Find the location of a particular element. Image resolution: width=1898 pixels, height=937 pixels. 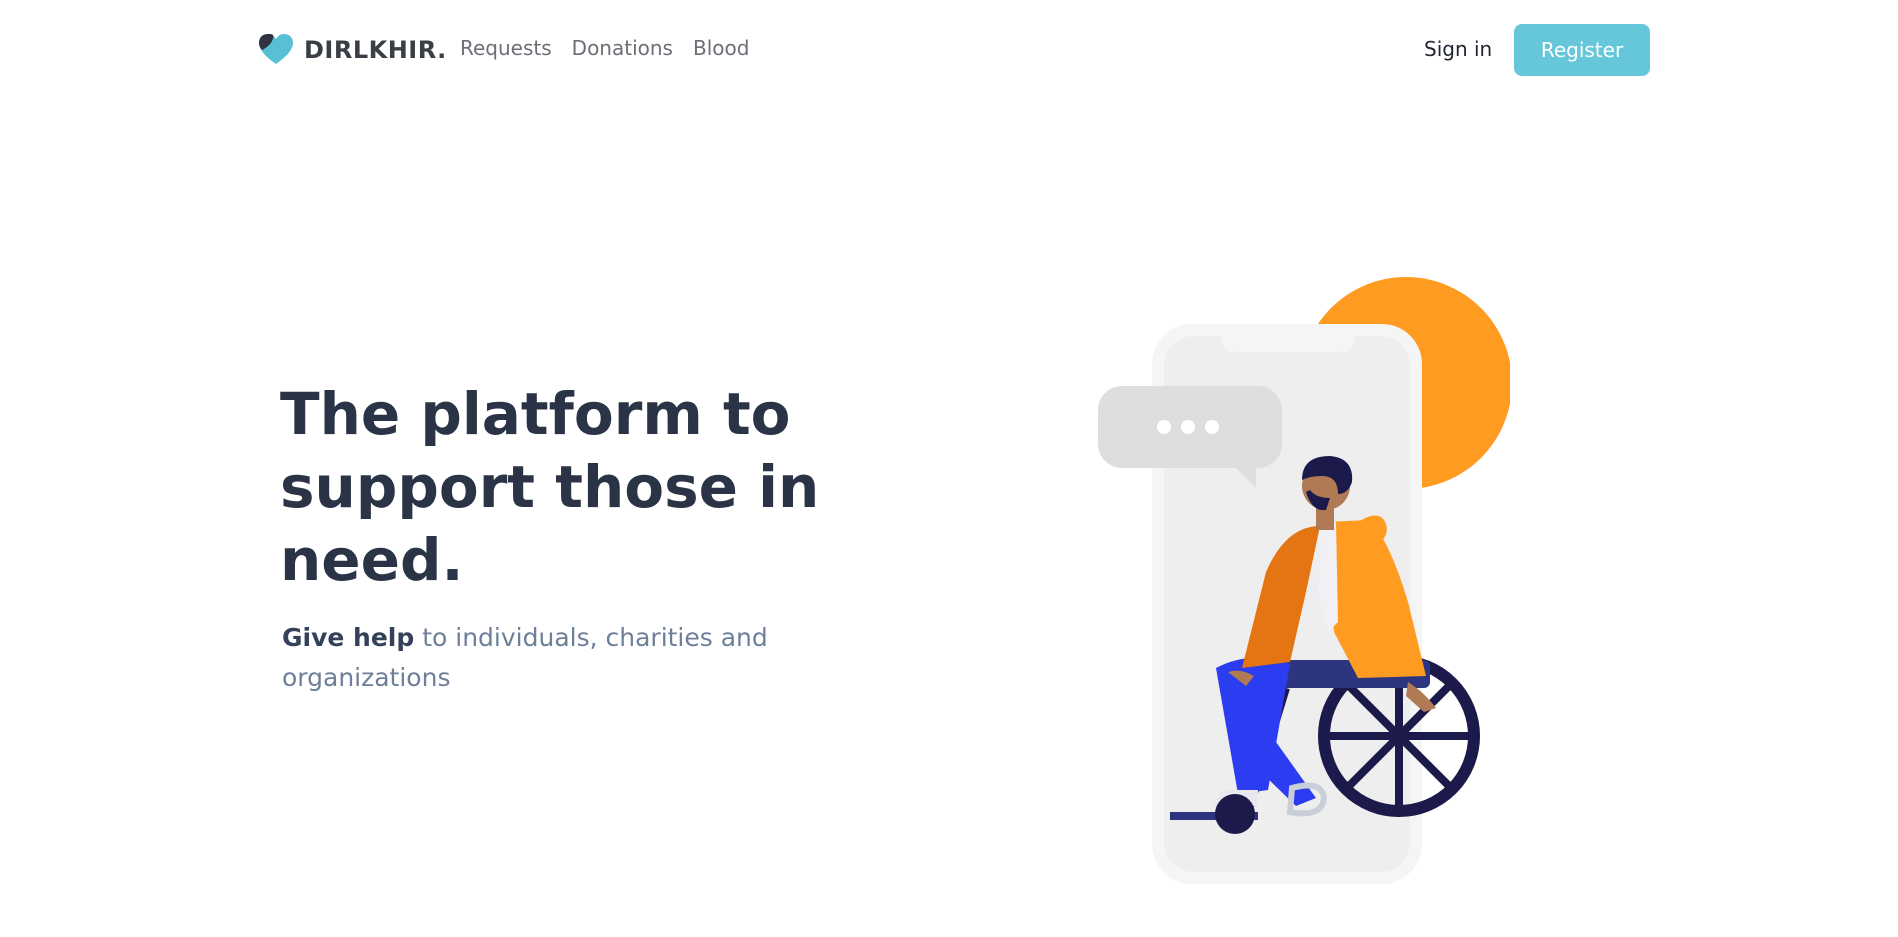

hero-subtitle-emphasis: Give help is located at coordinates (348, 637).